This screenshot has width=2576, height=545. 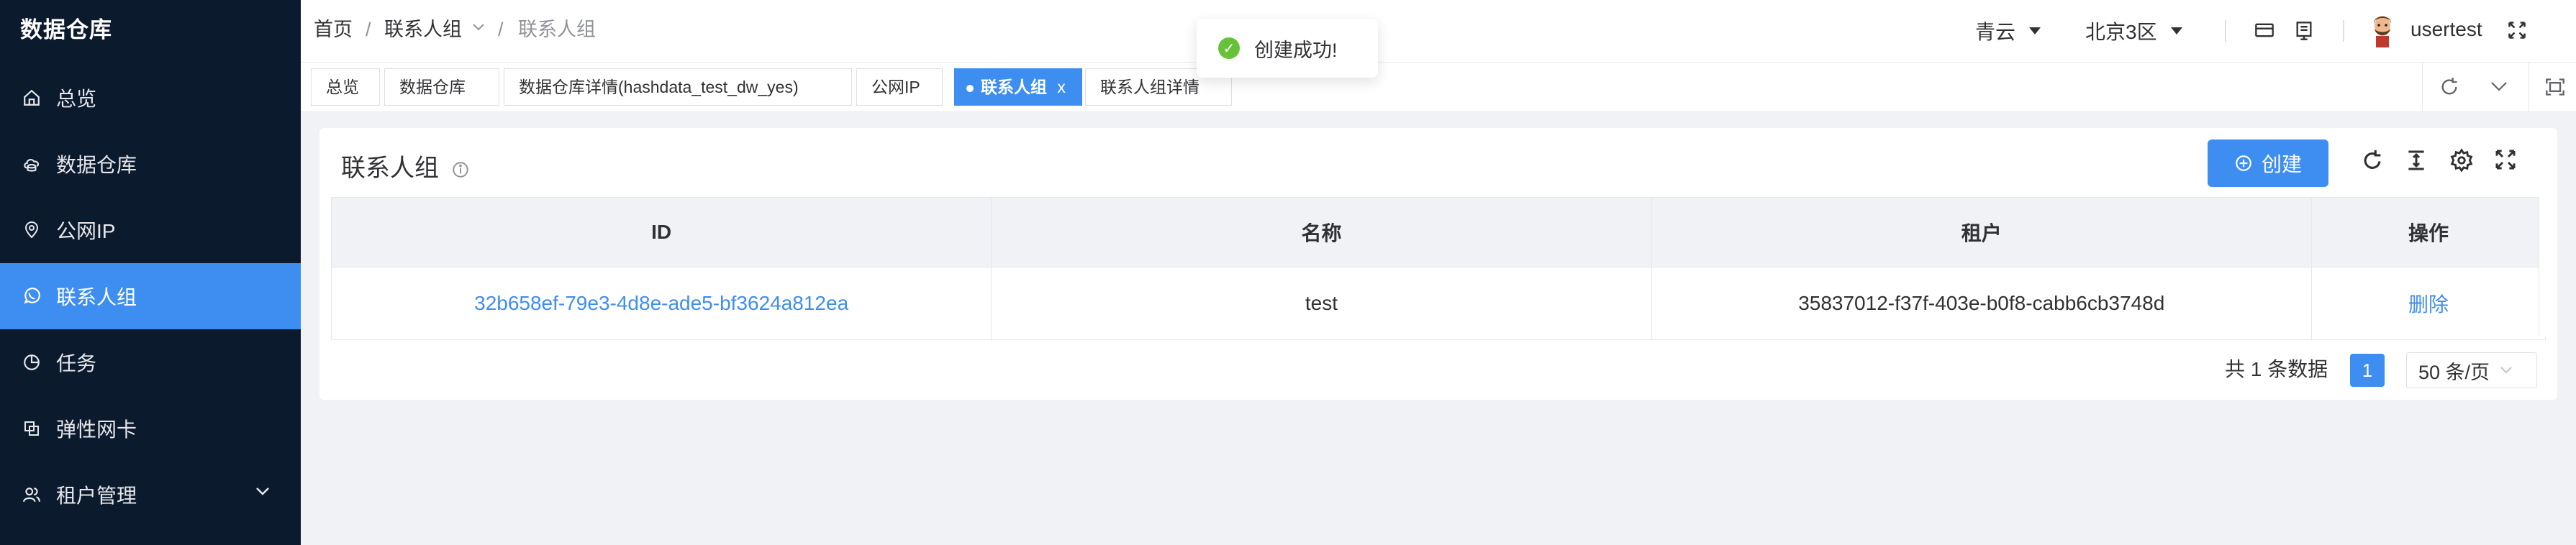 I want to click on column-height-icon, so click(x=2416, y=160).